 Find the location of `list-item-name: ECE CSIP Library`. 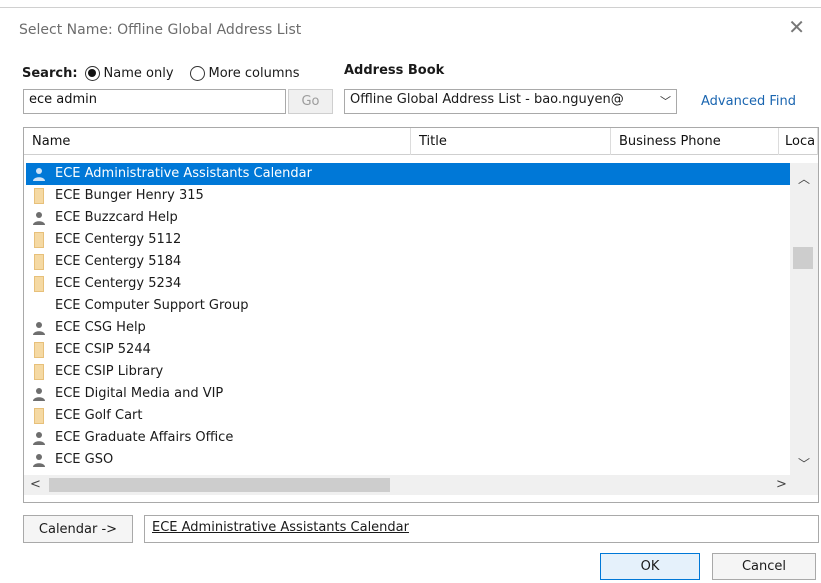

list-item-name: ECE CSIP Library is located at coordinates (109, 371).